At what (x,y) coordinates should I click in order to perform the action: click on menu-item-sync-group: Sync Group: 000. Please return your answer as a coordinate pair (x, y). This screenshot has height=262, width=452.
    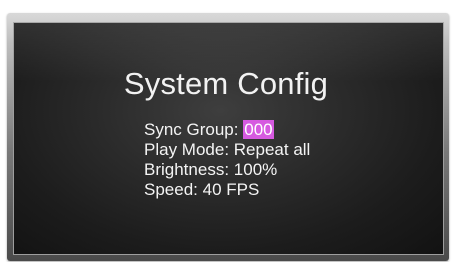
    Looking at the image, I should click on (227, 130).